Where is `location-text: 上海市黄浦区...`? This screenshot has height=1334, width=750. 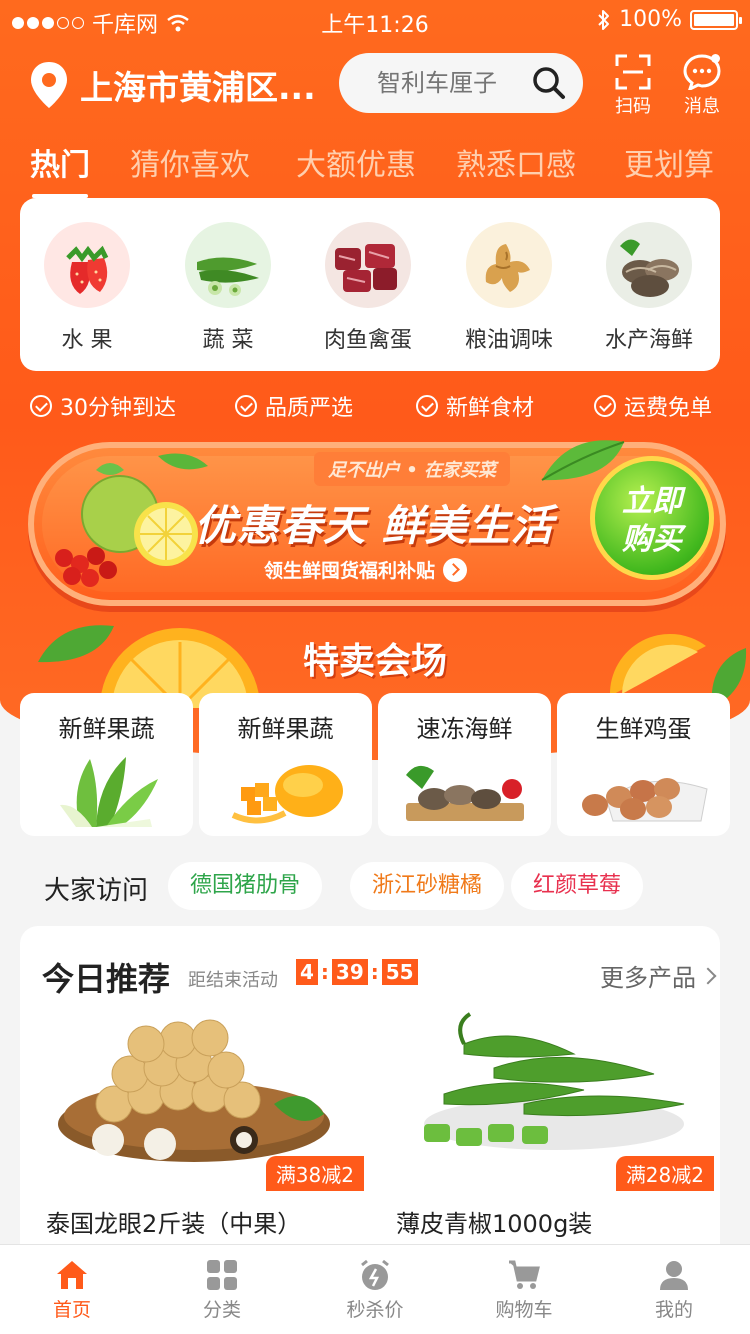 location-text: 上海市黄浦区... is located at coordinates (198, 87).